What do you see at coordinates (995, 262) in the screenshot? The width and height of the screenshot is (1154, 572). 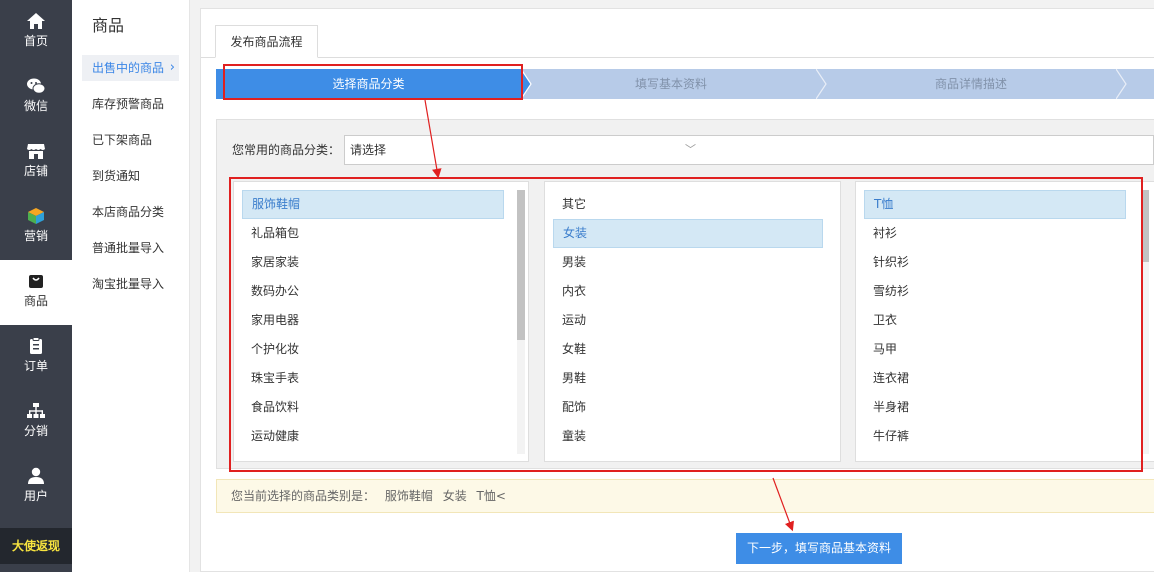 I see `category-item: 针织衫` at bounding box center [995, 262].